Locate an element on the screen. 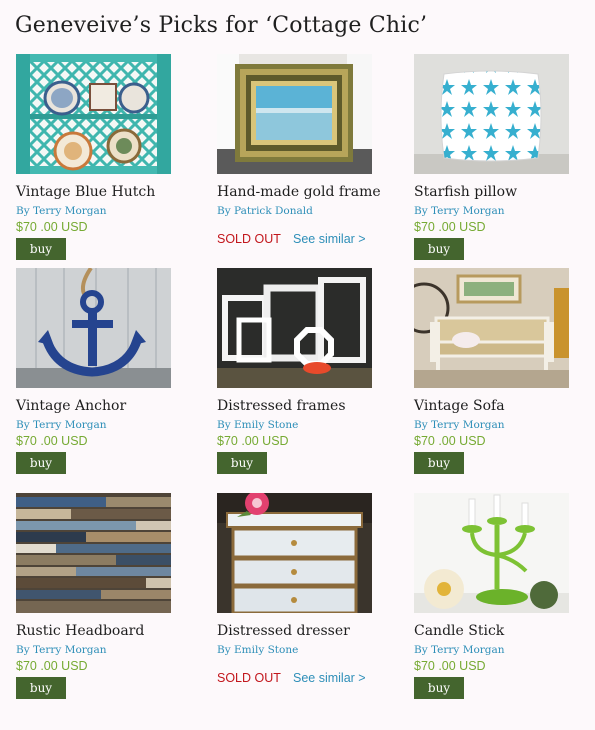  product-title: Vintage Anchor is located at coordinates (103, 406).